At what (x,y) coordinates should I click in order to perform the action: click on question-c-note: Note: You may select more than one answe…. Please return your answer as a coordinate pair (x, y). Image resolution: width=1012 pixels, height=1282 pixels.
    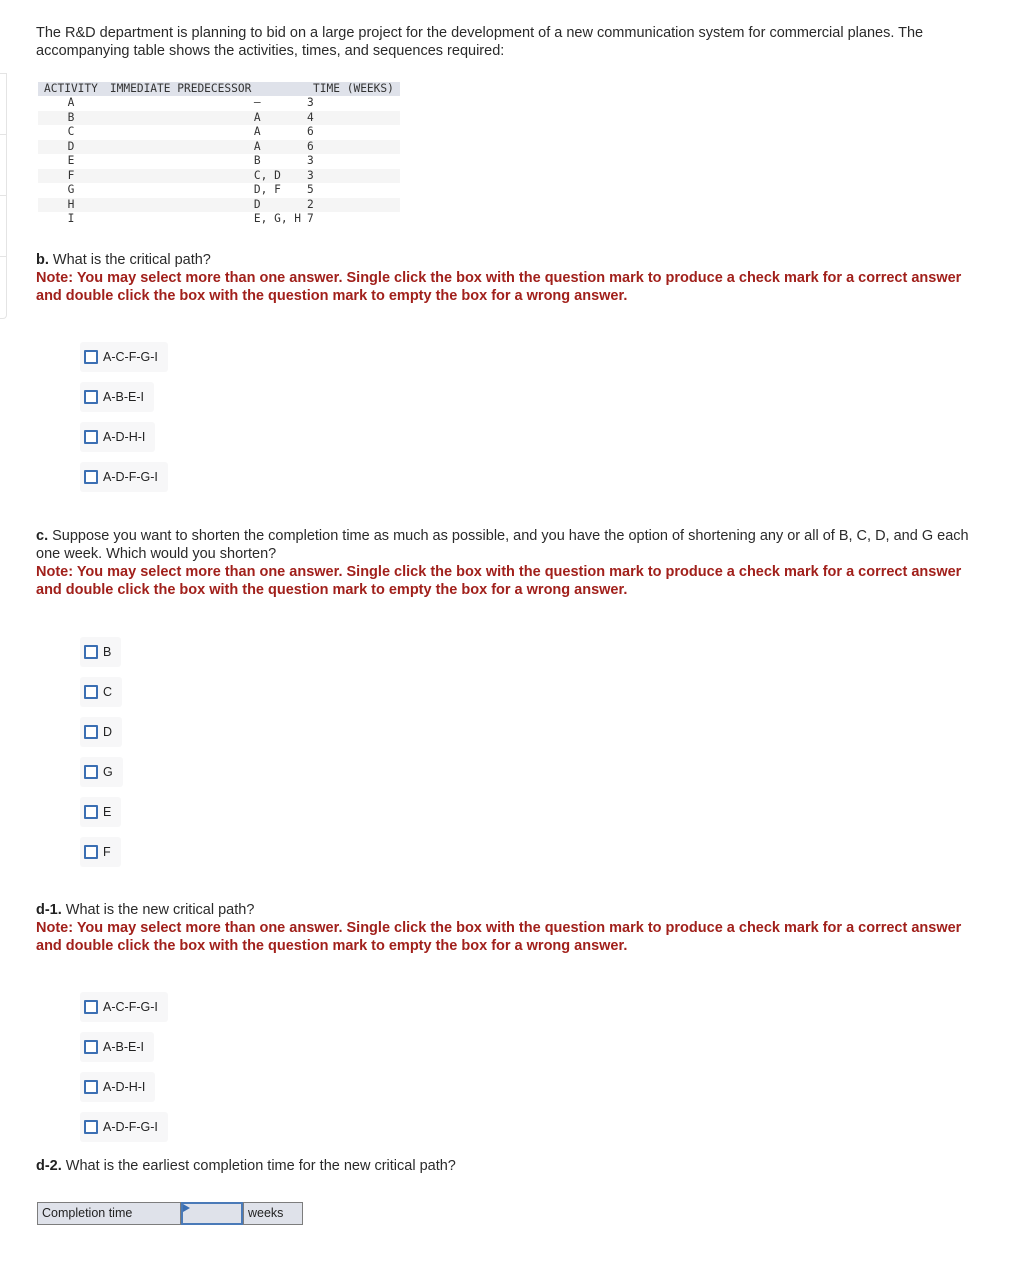
    Looking at the image, I should click on (499, 581).